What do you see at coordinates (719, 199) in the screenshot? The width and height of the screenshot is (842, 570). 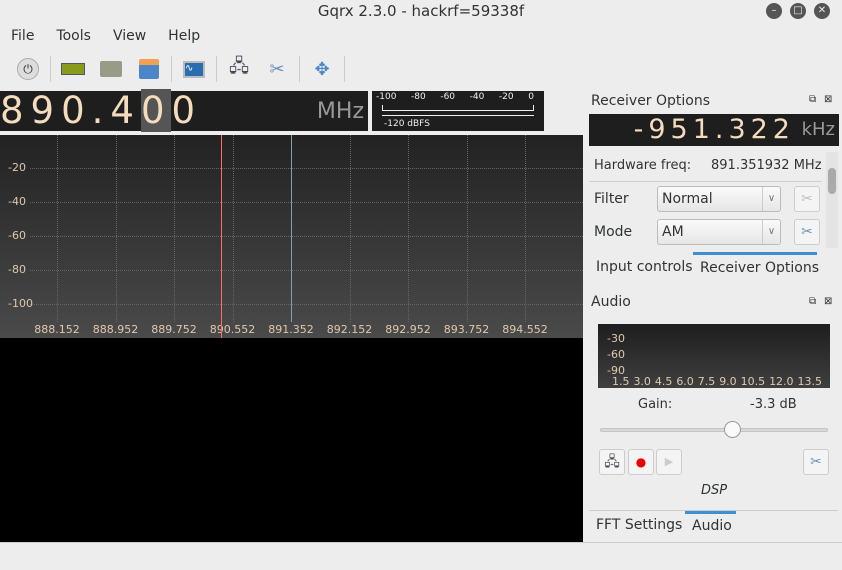 I see `filter-select: Normal ∨` at bounding box center [719, 199].